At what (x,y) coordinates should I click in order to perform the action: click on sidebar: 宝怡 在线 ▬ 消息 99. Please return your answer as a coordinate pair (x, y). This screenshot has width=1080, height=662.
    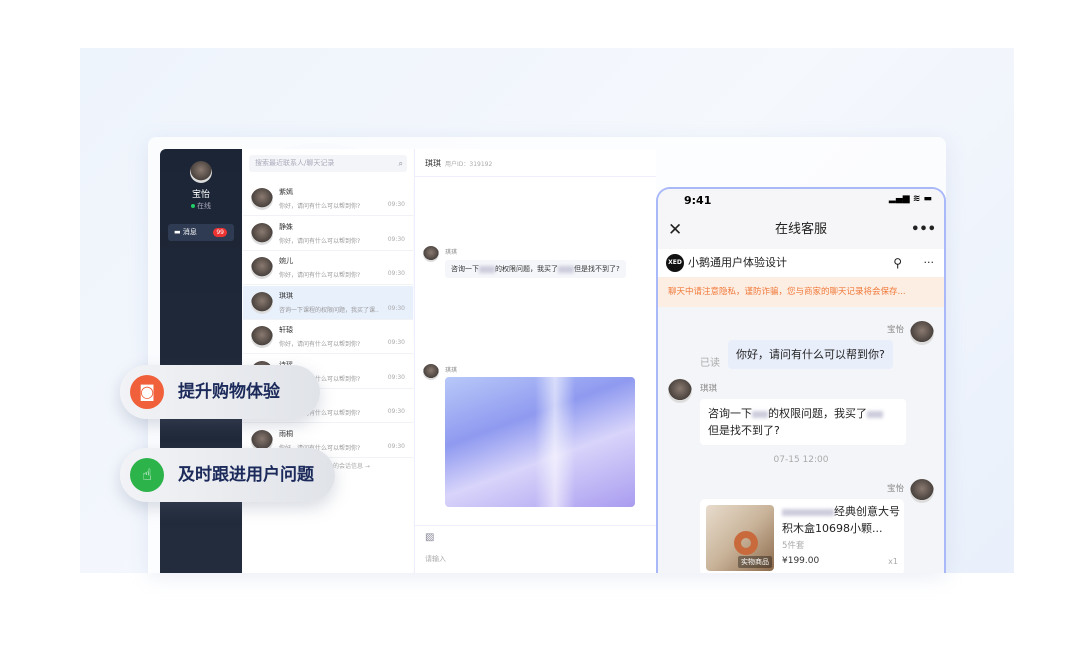
    Looking at the image, I should click on (201, 361).